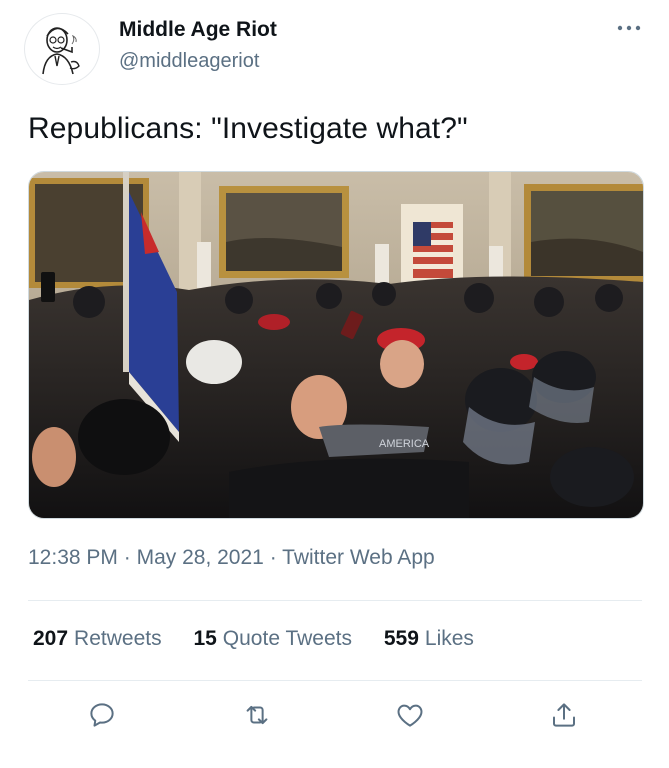 The height and width of the screenshot is (768, 669). I want to click on likes-count: 559, so click(401, 638).